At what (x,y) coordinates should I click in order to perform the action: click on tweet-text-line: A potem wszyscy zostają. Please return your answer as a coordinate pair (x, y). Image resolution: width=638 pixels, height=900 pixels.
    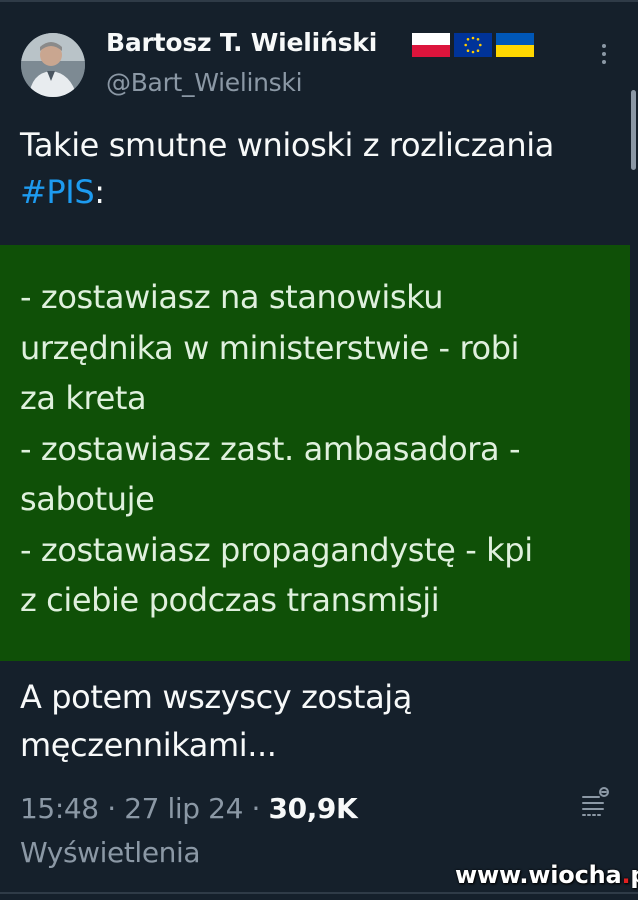
    Looking at the image, I should click on (216, 697).